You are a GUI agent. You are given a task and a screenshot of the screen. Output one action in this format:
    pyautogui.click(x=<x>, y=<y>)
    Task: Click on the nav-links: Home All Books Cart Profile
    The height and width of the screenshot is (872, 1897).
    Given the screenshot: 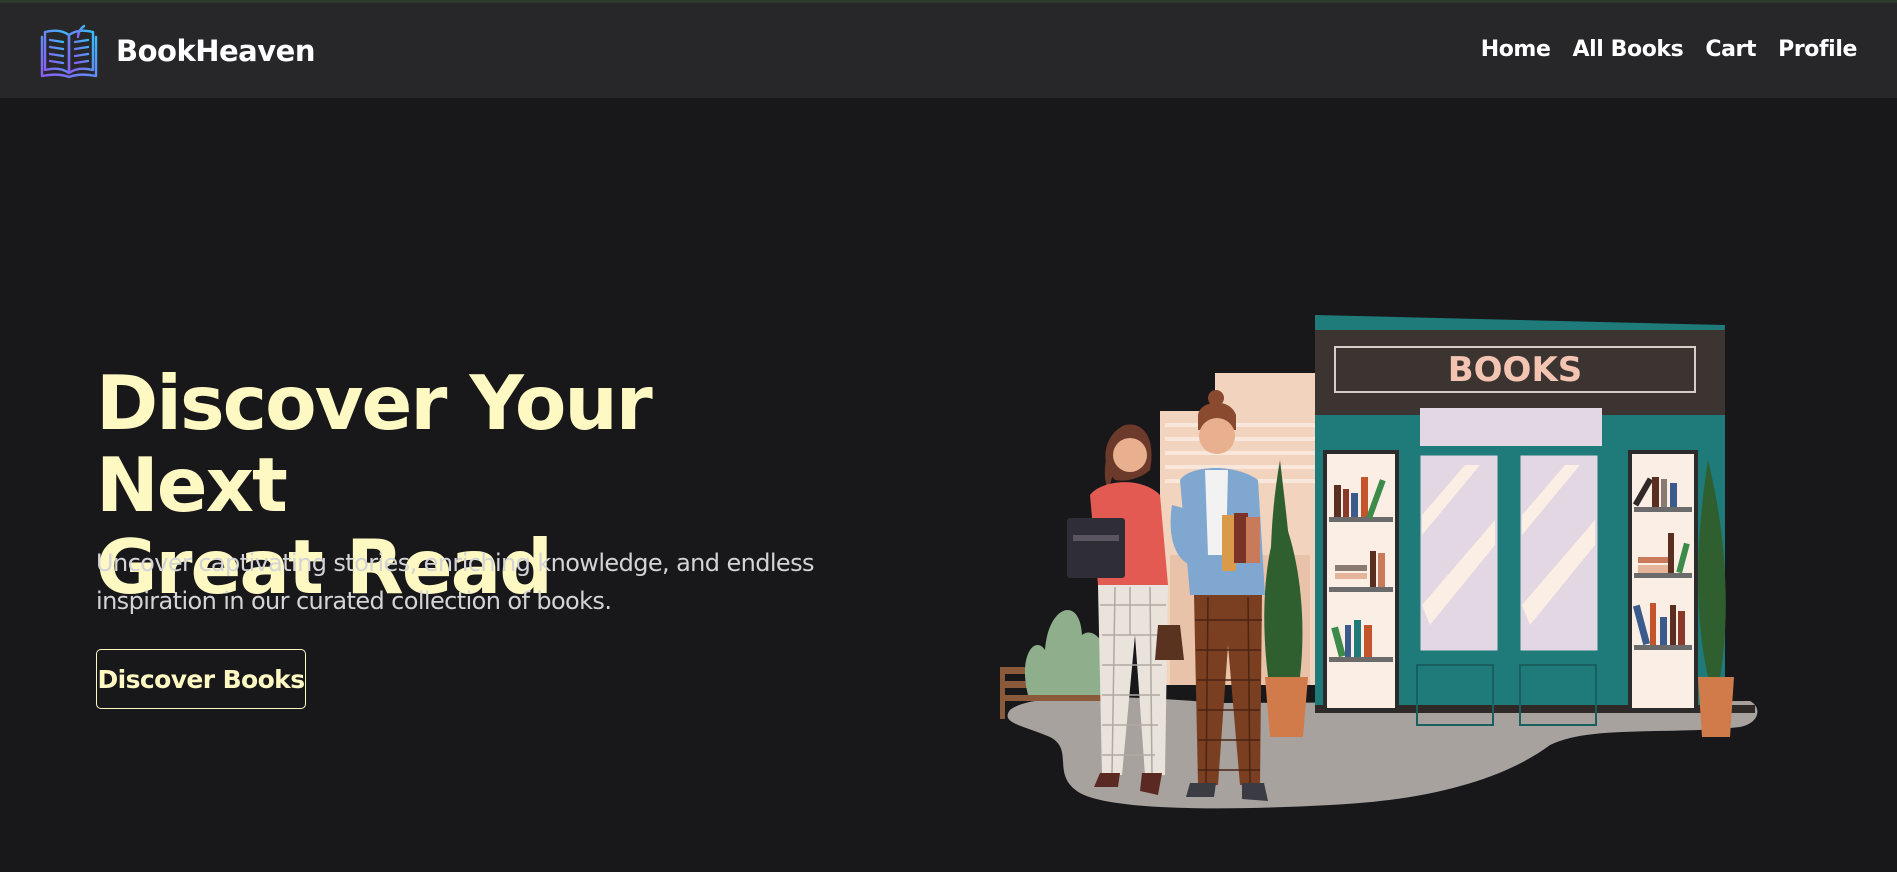 What is the action you would take?
    pyautogui.click(x=1669, y=49)
    